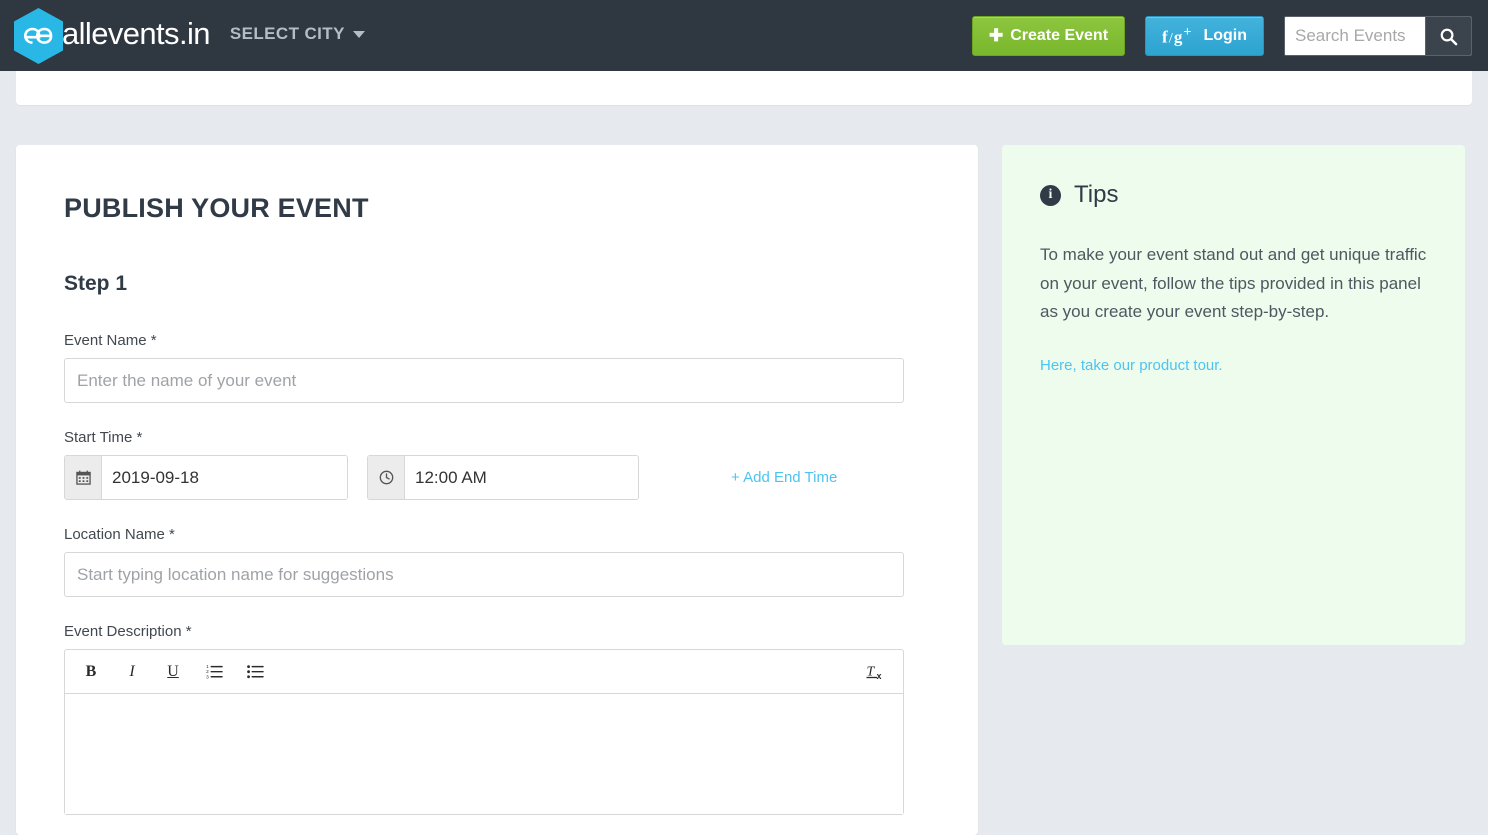  Describe the element at coordinates (128, 631) in the screenshot. I see `event-description-label: Event Description *` at that location.